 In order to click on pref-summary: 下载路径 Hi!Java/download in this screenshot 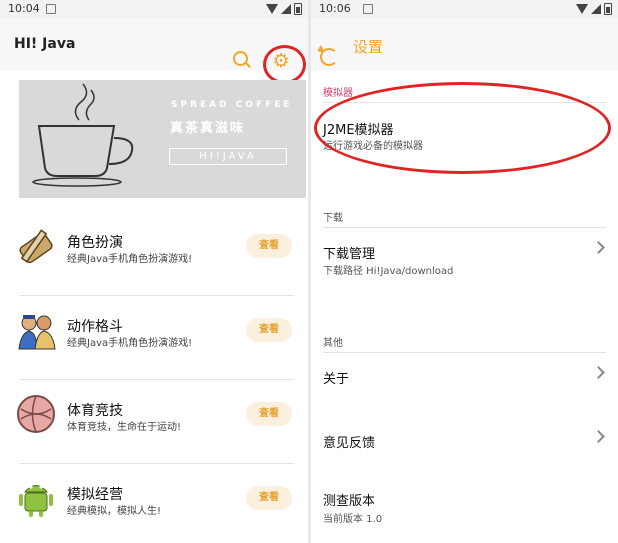, I will do `click(388, 271)`.